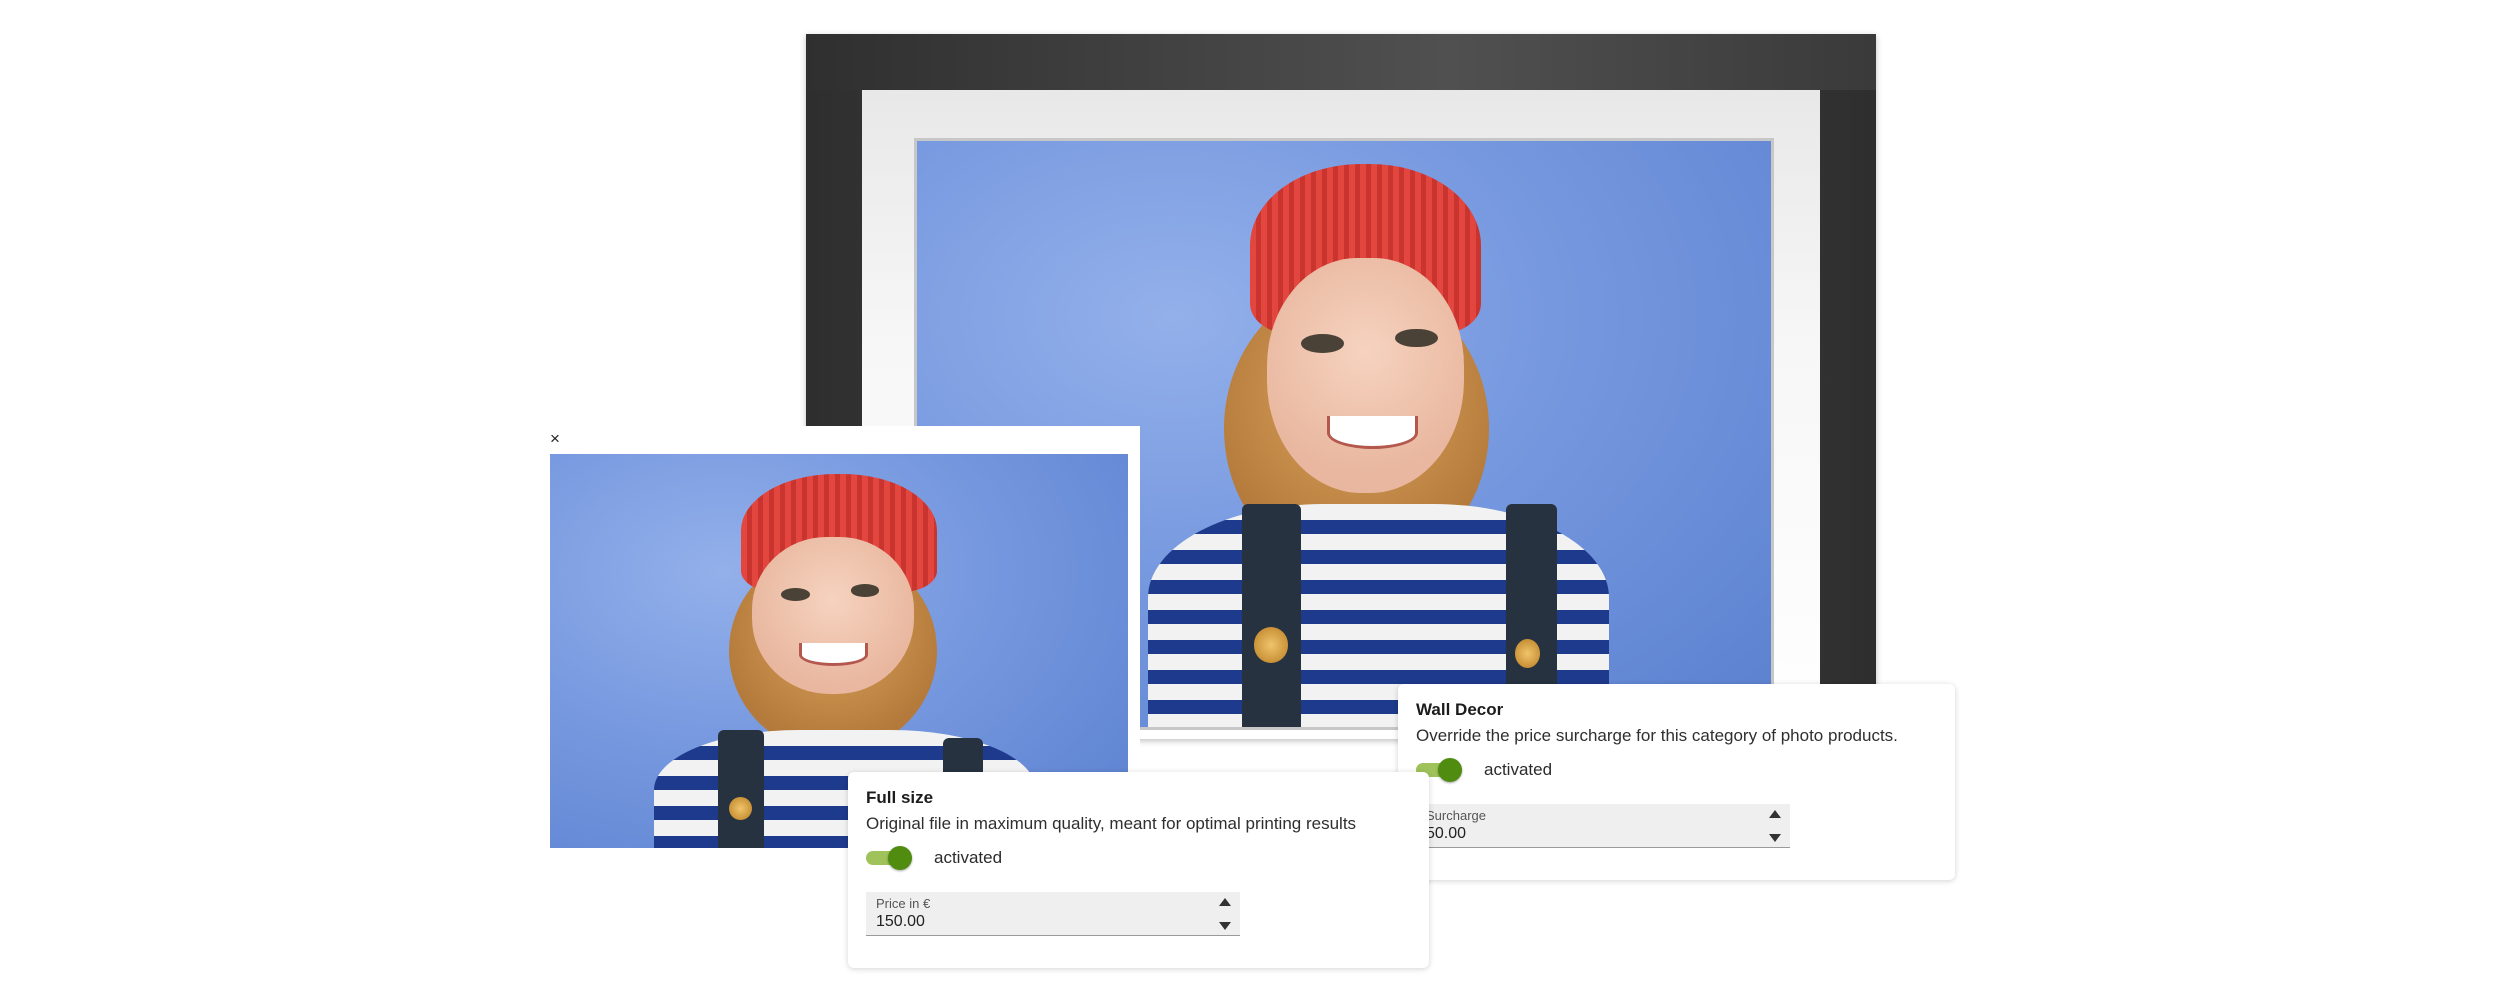 This screenshot has width=2500, height=1000. I want to click on full-size-toggle-row: activated, so click(1138, 858).